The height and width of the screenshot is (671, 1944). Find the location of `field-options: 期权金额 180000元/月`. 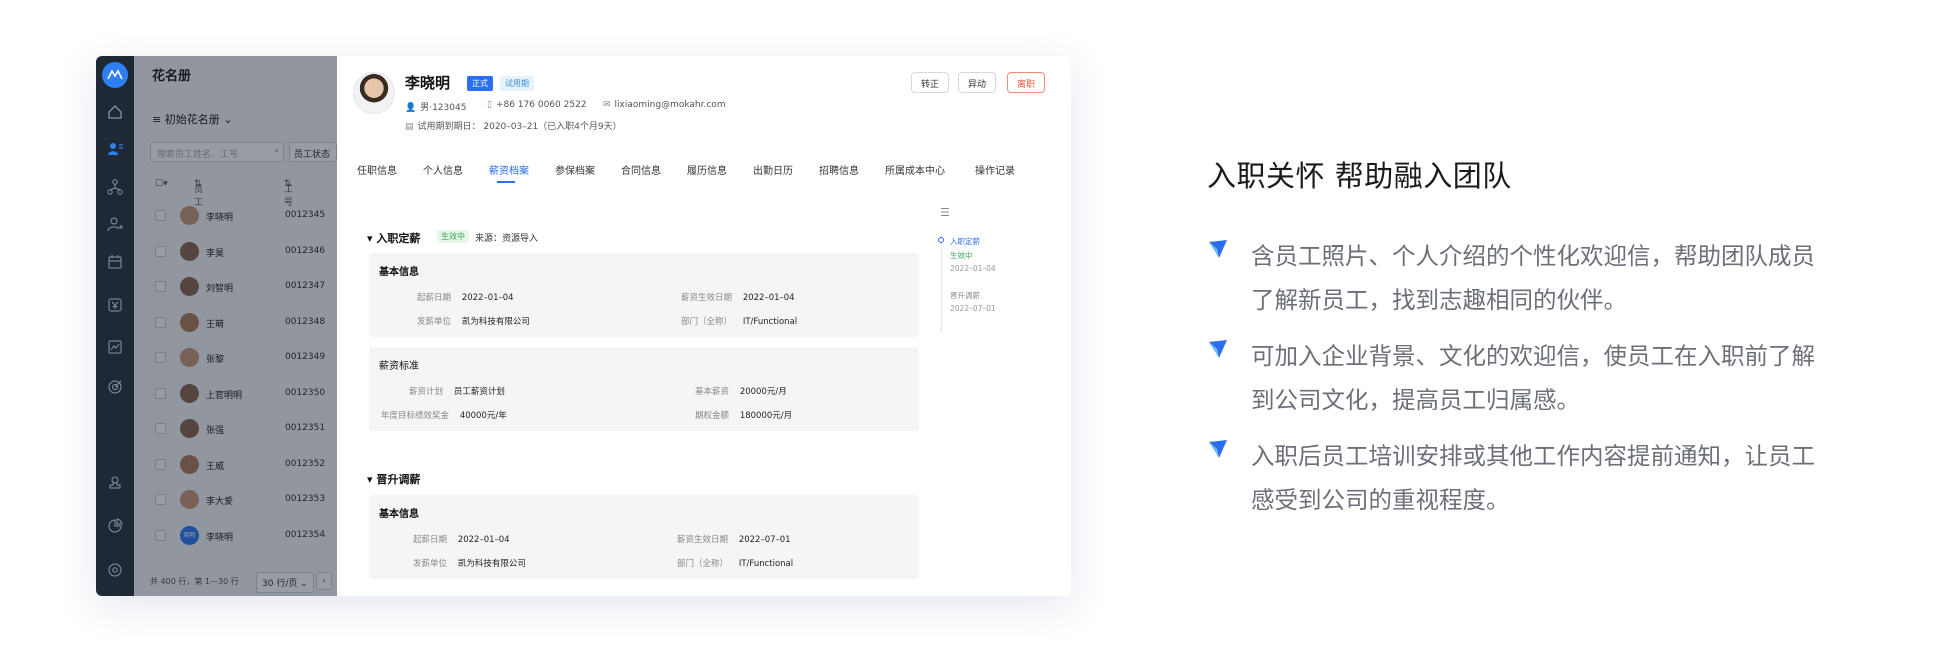

field-options: 期权金额 180000元/月 is located at coordinates (743, 415).